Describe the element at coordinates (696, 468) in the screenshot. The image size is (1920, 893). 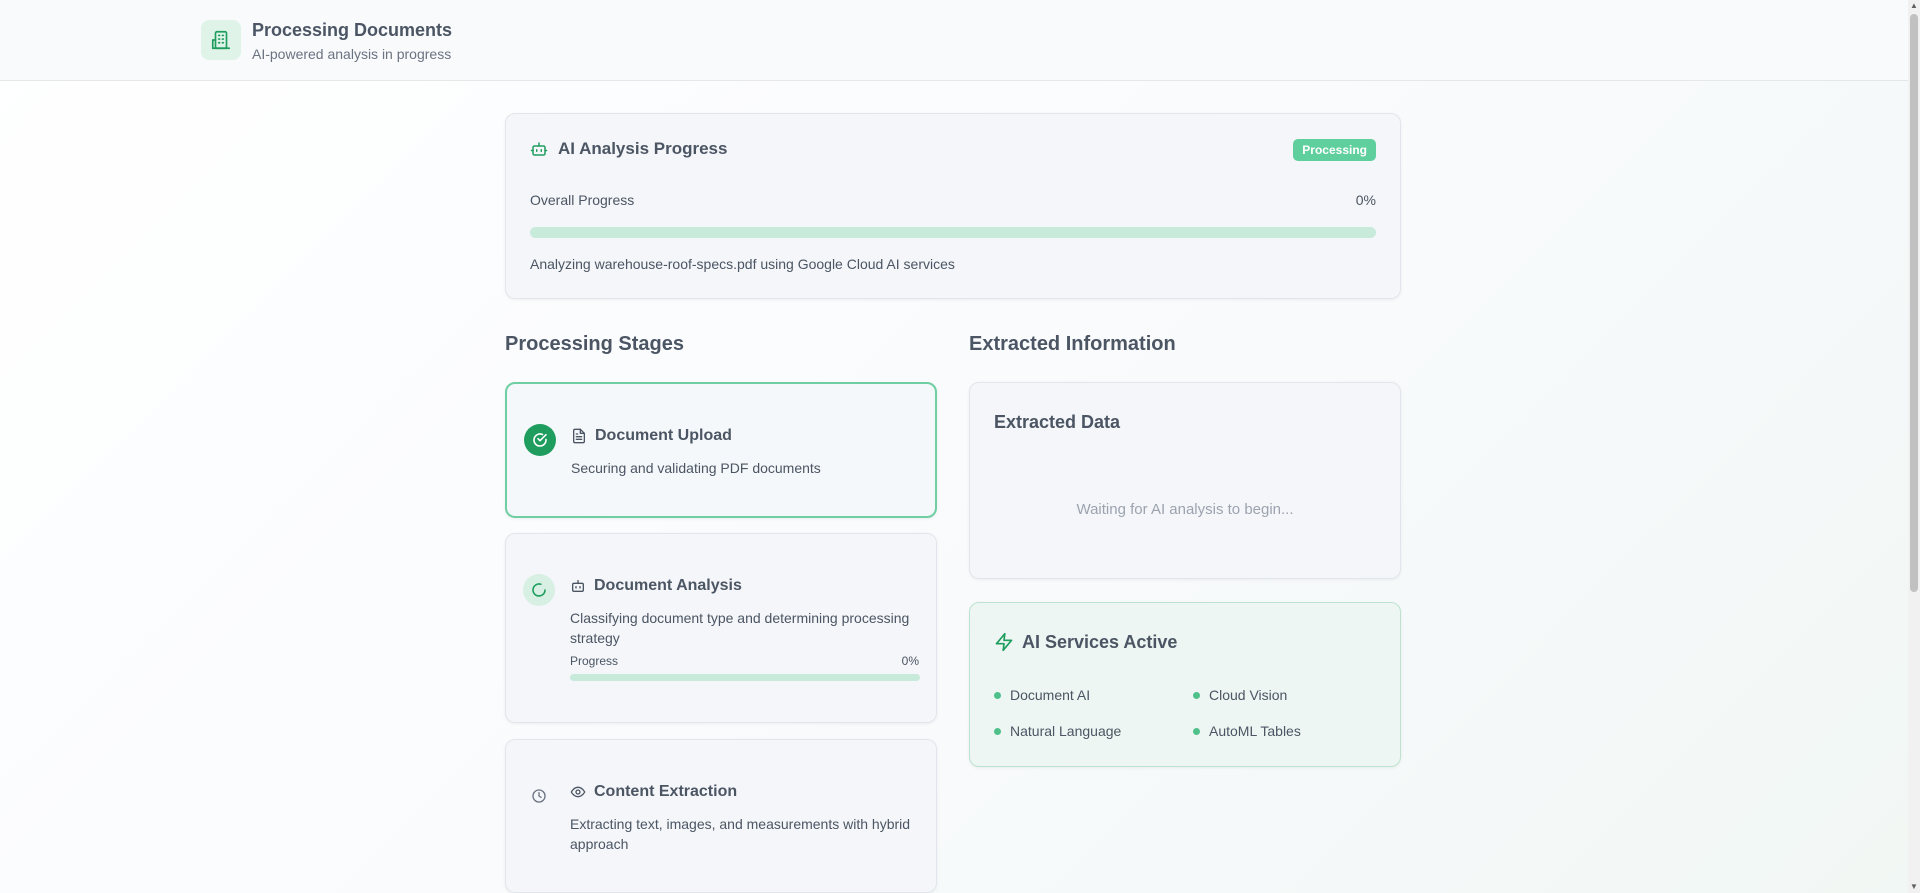
I see `stage-description: Securing and validating PDF documents` at that location.